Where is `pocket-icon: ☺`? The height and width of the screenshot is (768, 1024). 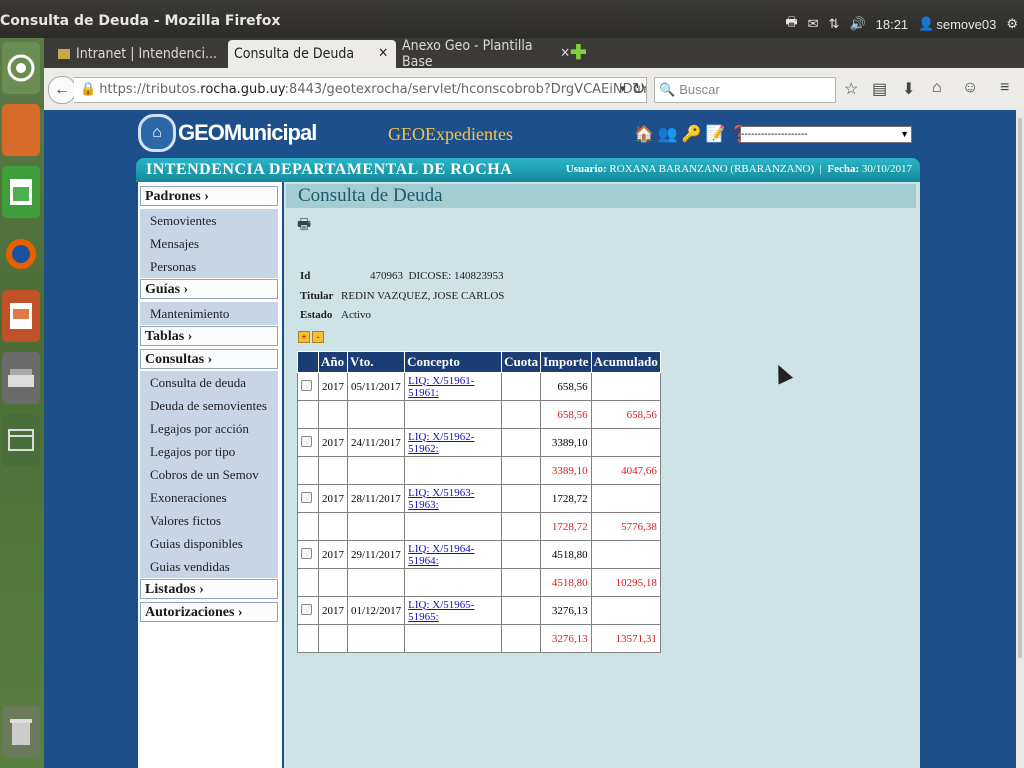
pocket-icon: ☺ is located at coordinates (970, 88).